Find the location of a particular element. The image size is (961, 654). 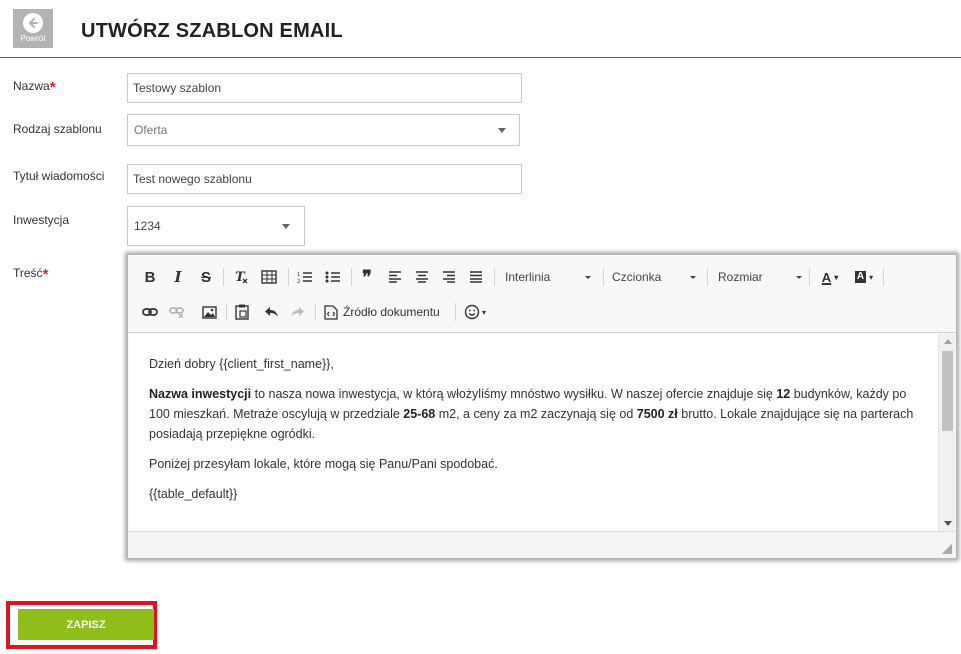

scroll-thumb is located at coordinates (947, 391).